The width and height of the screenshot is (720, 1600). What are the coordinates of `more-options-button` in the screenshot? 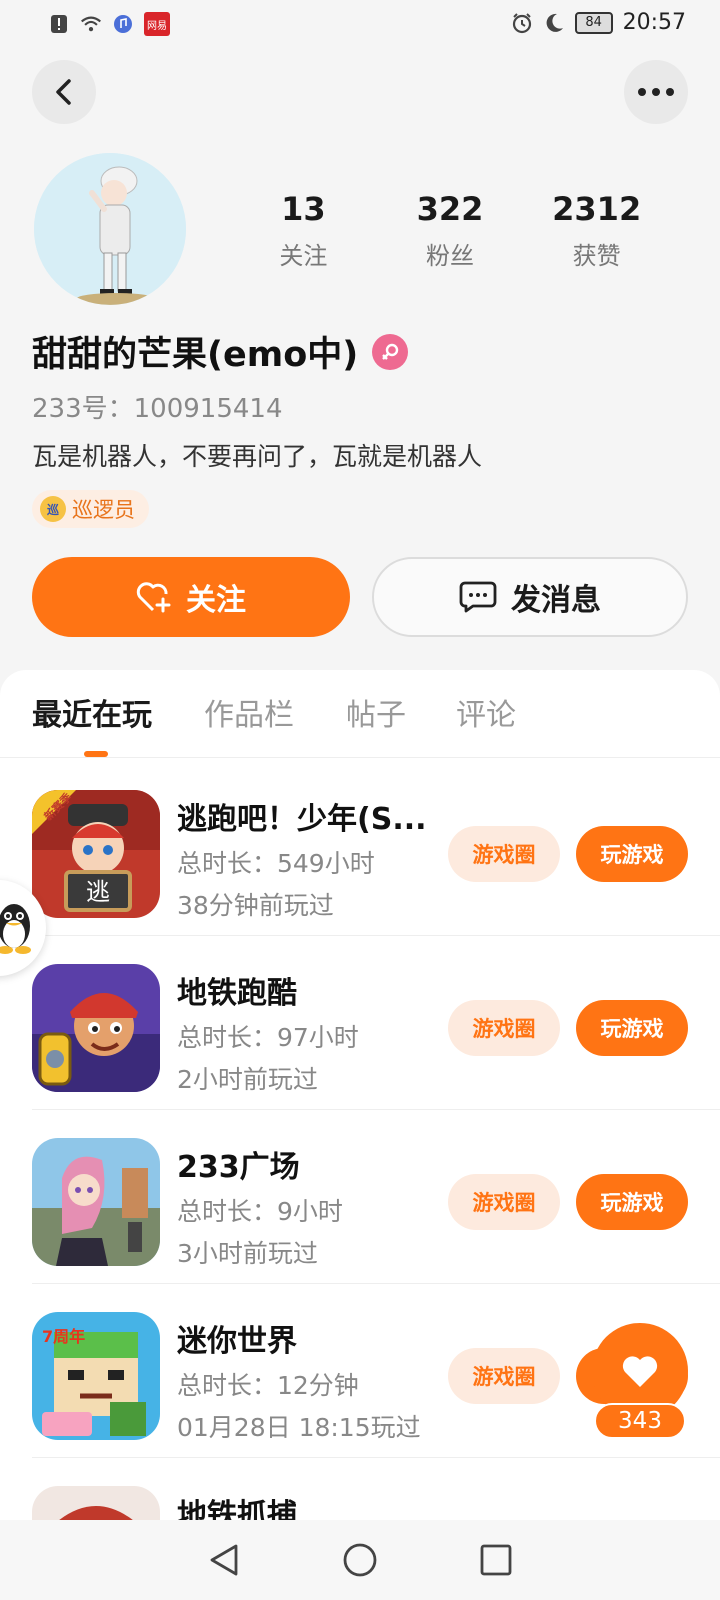 It's located at (656, 92).